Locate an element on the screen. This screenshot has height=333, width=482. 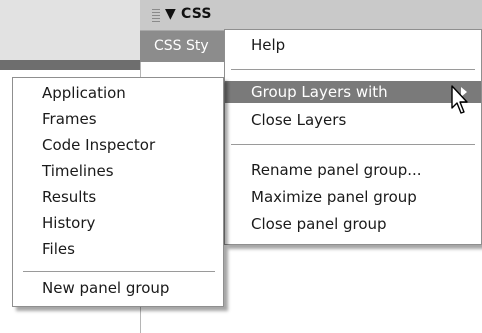
gripper-icon is located at coordinates (156, 16).